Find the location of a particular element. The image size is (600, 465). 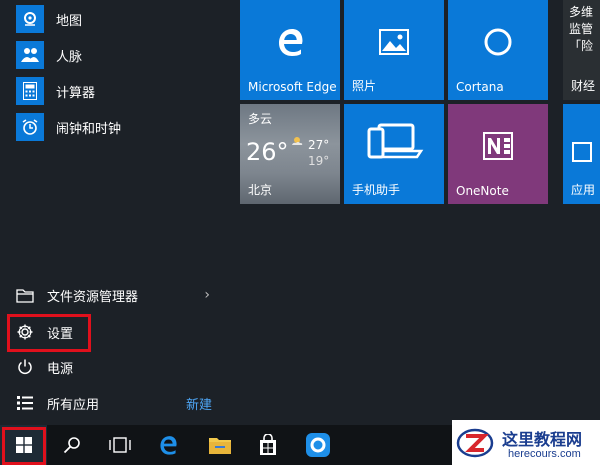

tile-finance: 多维 监管 「险 财经 is located at coordinates (581, 50).